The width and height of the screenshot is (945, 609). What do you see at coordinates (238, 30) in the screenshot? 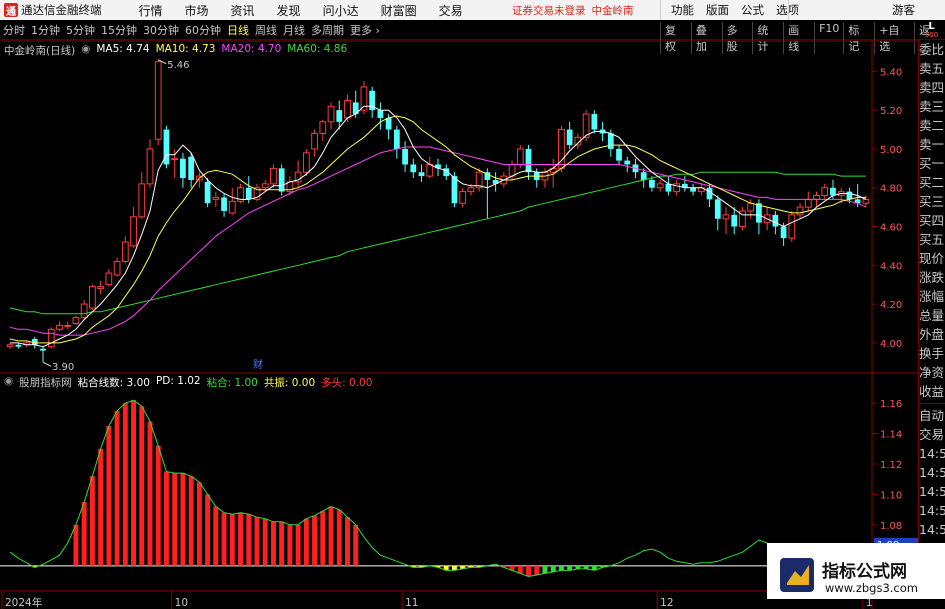
I see `tab-daily: 日线` at bounding box center [238, 30].